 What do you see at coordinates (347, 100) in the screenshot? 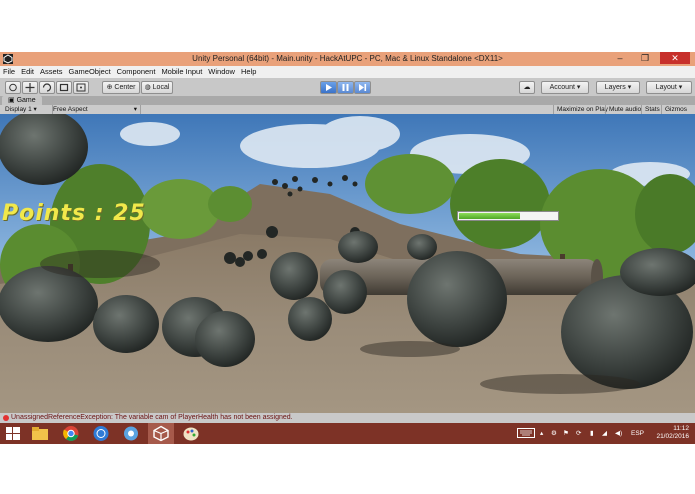
I see `panel-tab-bar: ▣ Game` at bounding box center [347, 100].